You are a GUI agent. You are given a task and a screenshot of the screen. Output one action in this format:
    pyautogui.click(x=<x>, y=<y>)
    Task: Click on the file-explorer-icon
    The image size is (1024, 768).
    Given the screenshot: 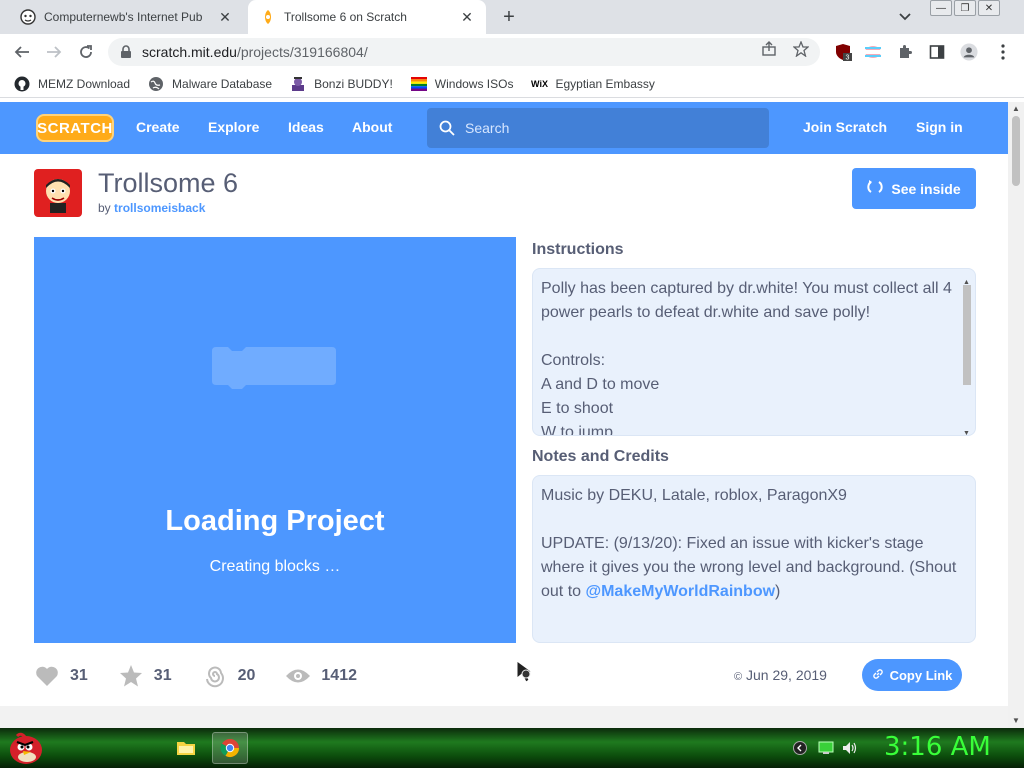 What is the action you would take?
    pyautogui.click(x=186, y=748)
    